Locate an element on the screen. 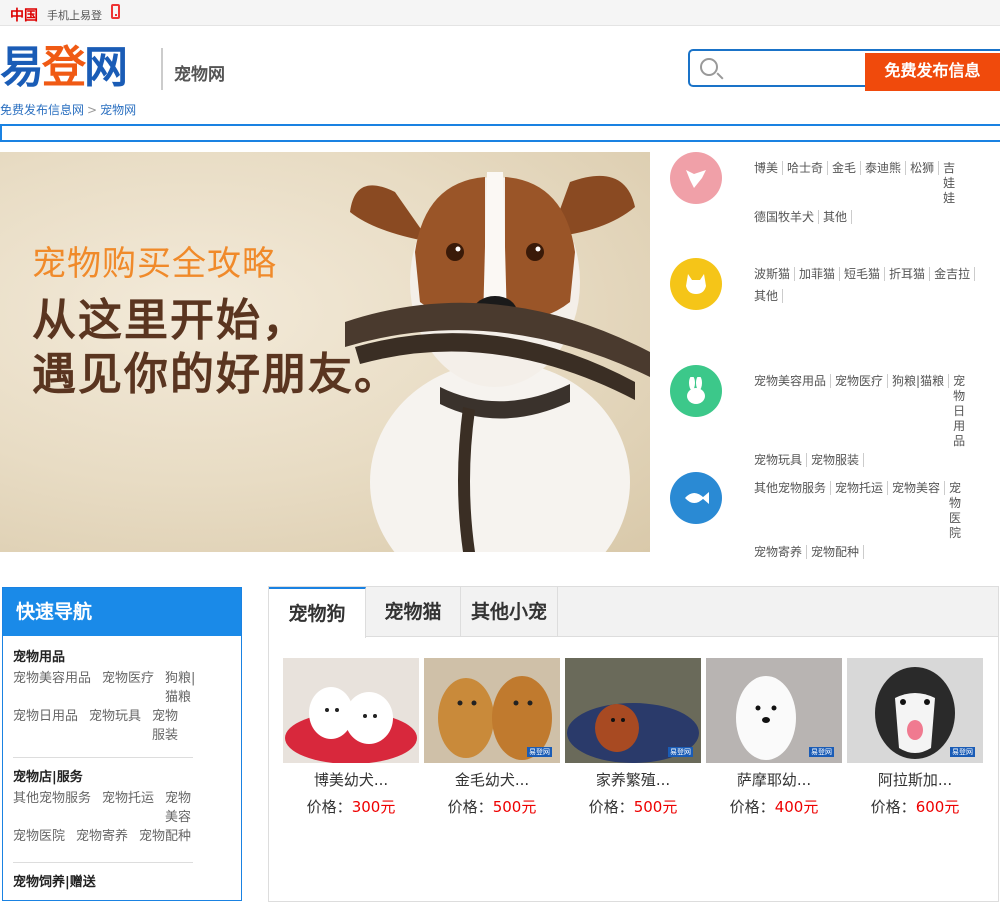 The image size is (1000, 909). nav-bar is located at coordinates (500, 133).